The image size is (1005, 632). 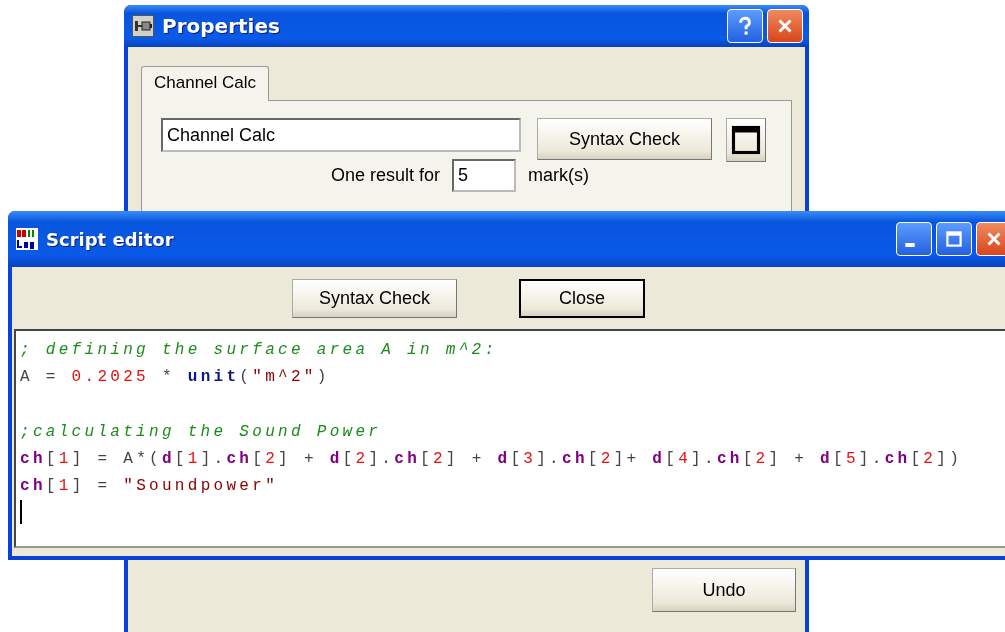 I want to click on help-button, so click(x=745, y=26).